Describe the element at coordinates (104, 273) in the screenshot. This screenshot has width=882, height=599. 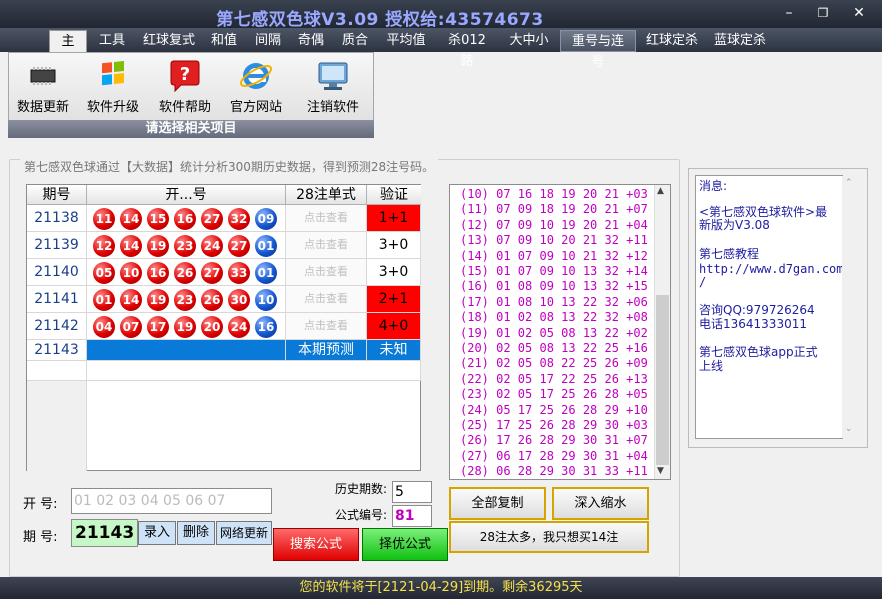
I see `red-ball: 05` at that location.